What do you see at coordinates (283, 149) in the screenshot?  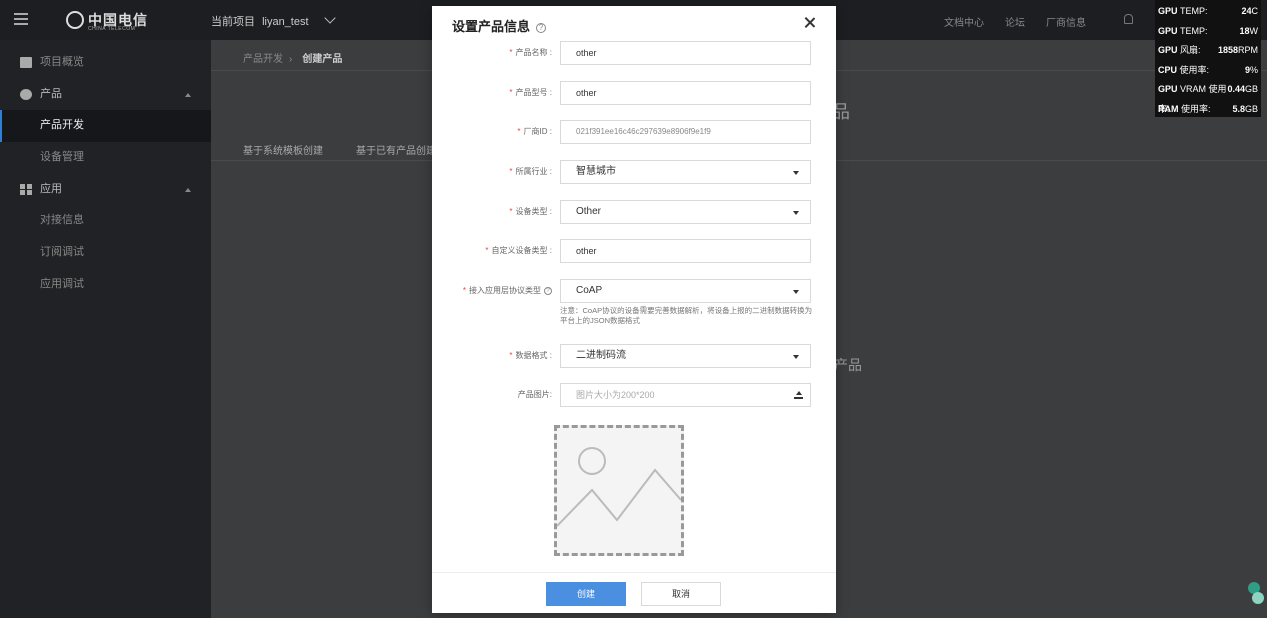 I see `tab-system-template: 基于系统模板创建` at bounding box center [283, 149].